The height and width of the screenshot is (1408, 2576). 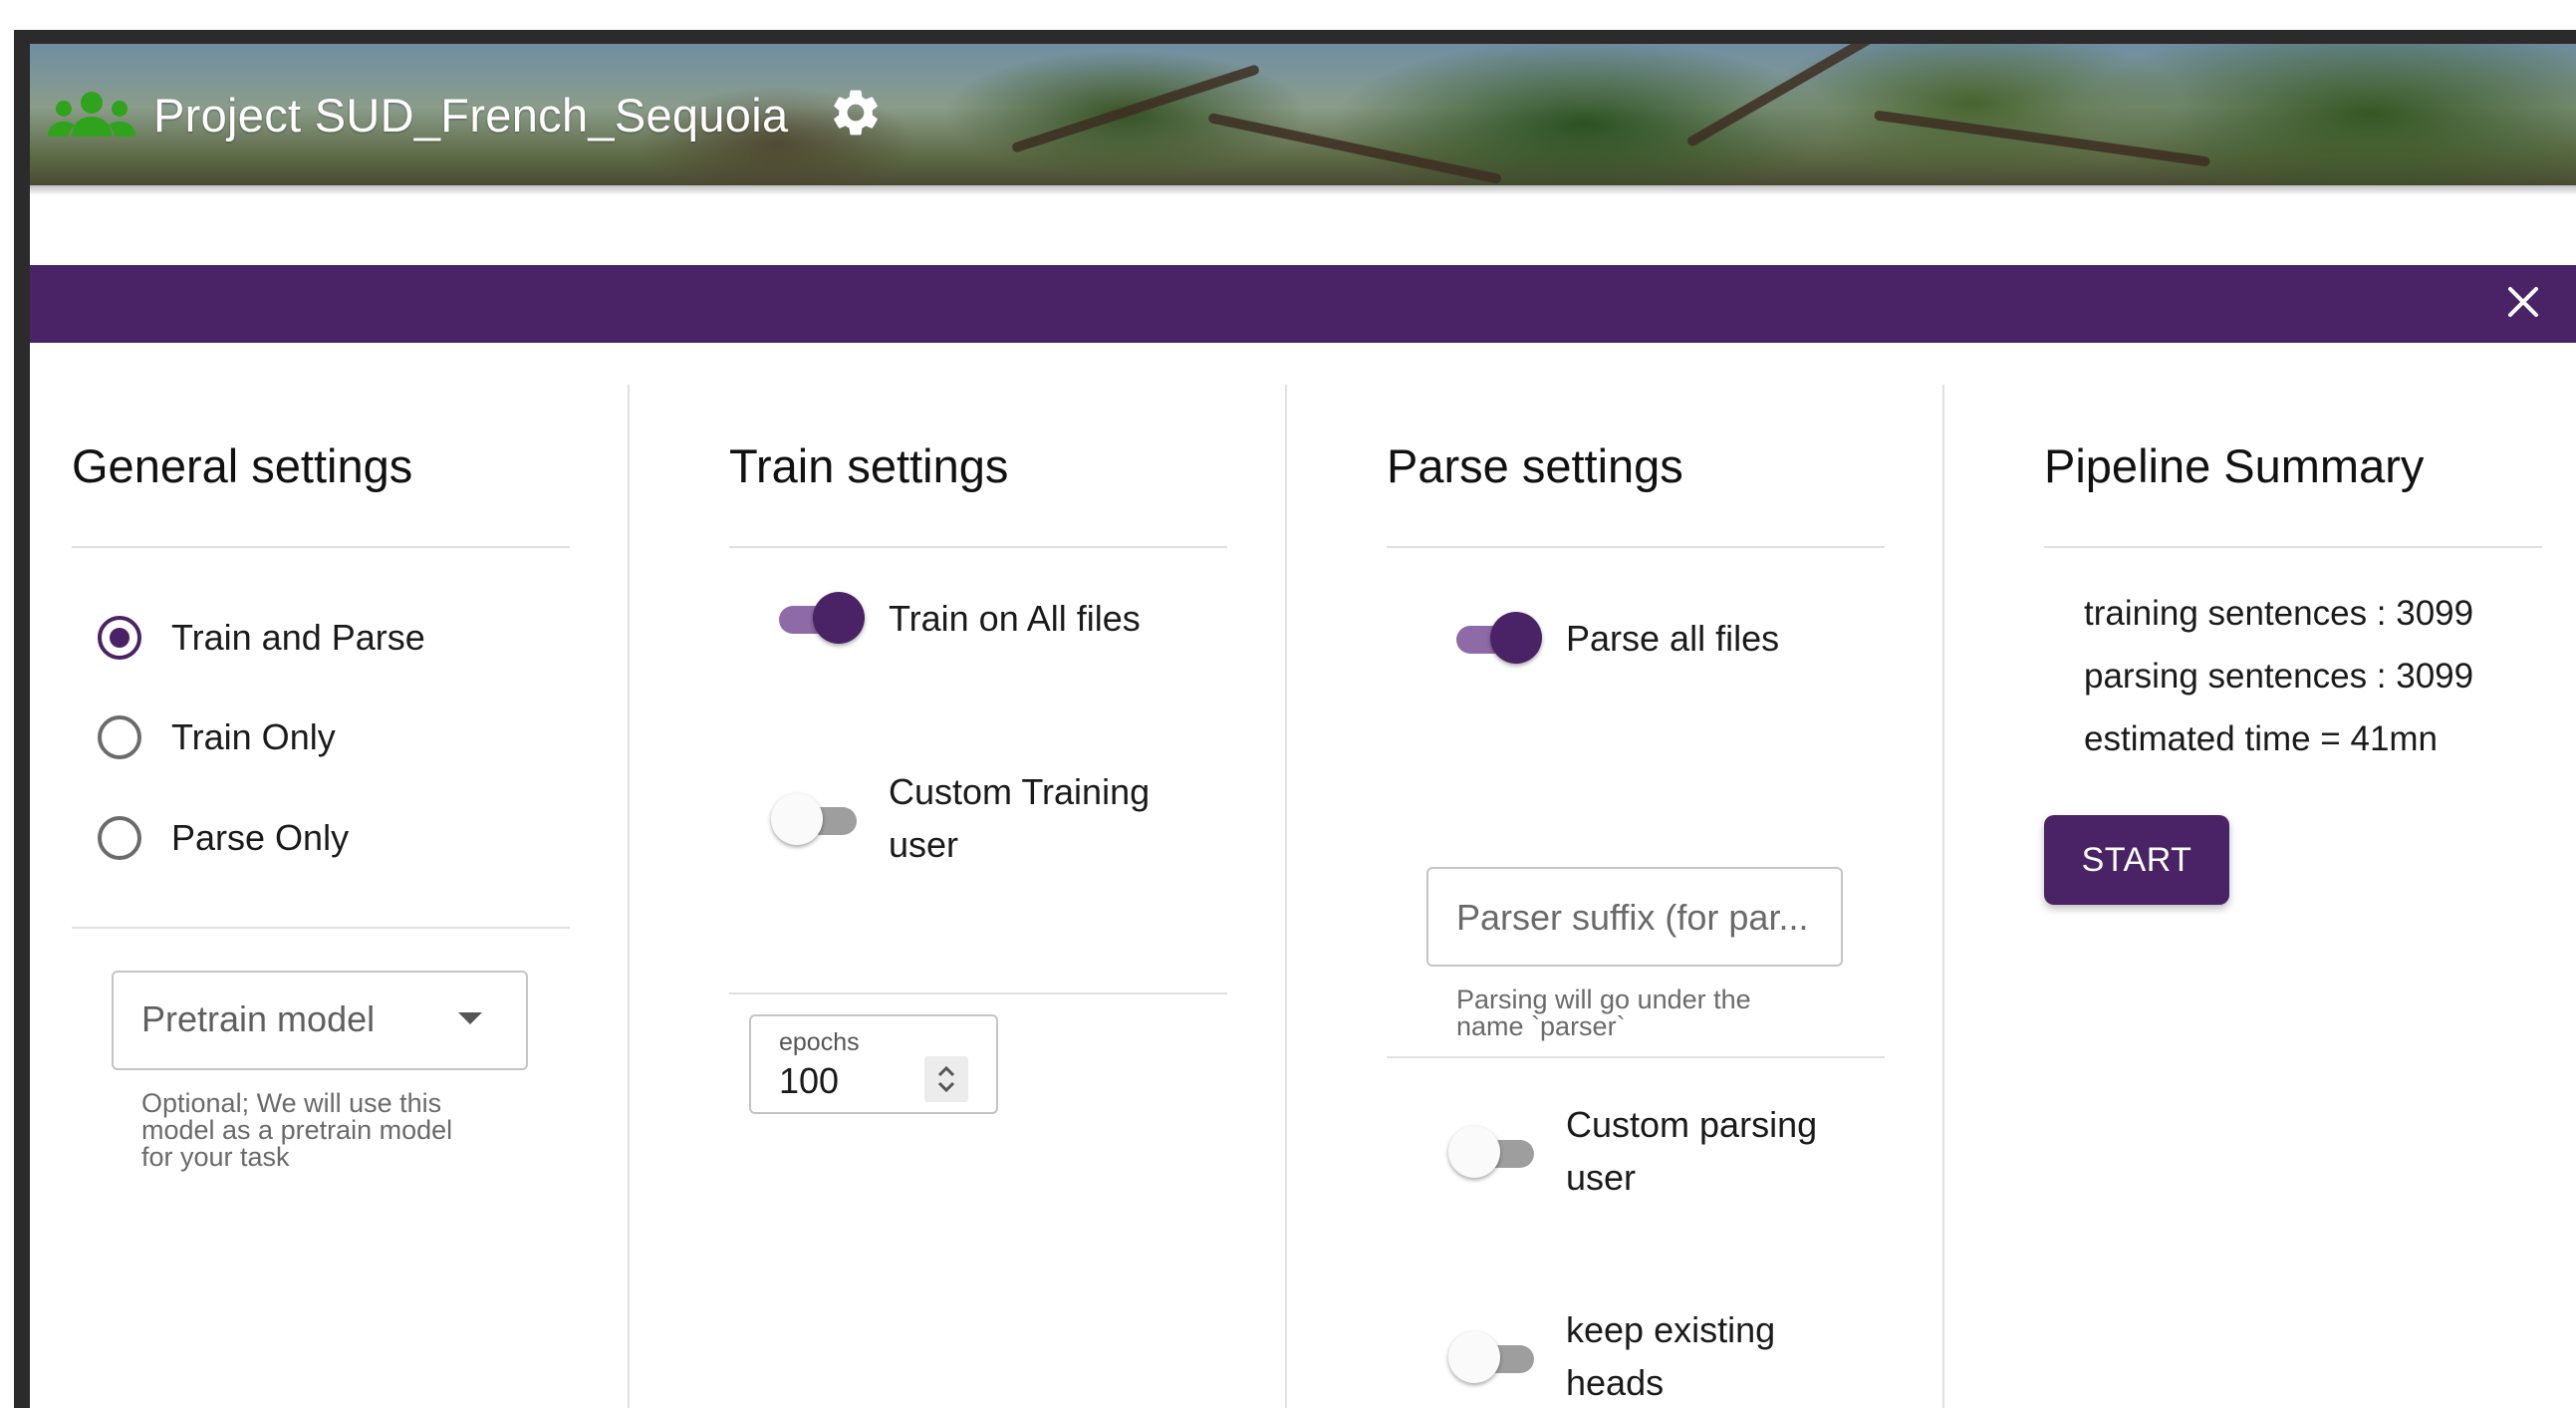 I want to click on custom-training-user-toggle, so click(x=816, y=819).